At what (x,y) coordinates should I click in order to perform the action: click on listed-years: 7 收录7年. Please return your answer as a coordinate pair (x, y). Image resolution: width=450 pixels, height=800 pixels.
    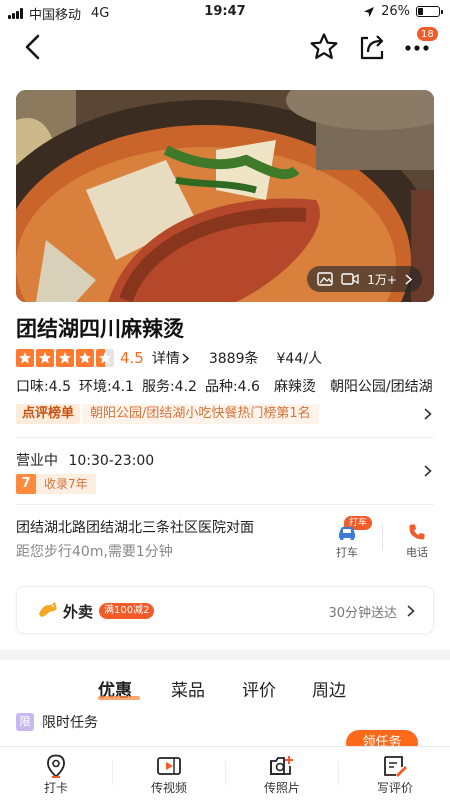
    Looking at the image, I should click on (56, 484).